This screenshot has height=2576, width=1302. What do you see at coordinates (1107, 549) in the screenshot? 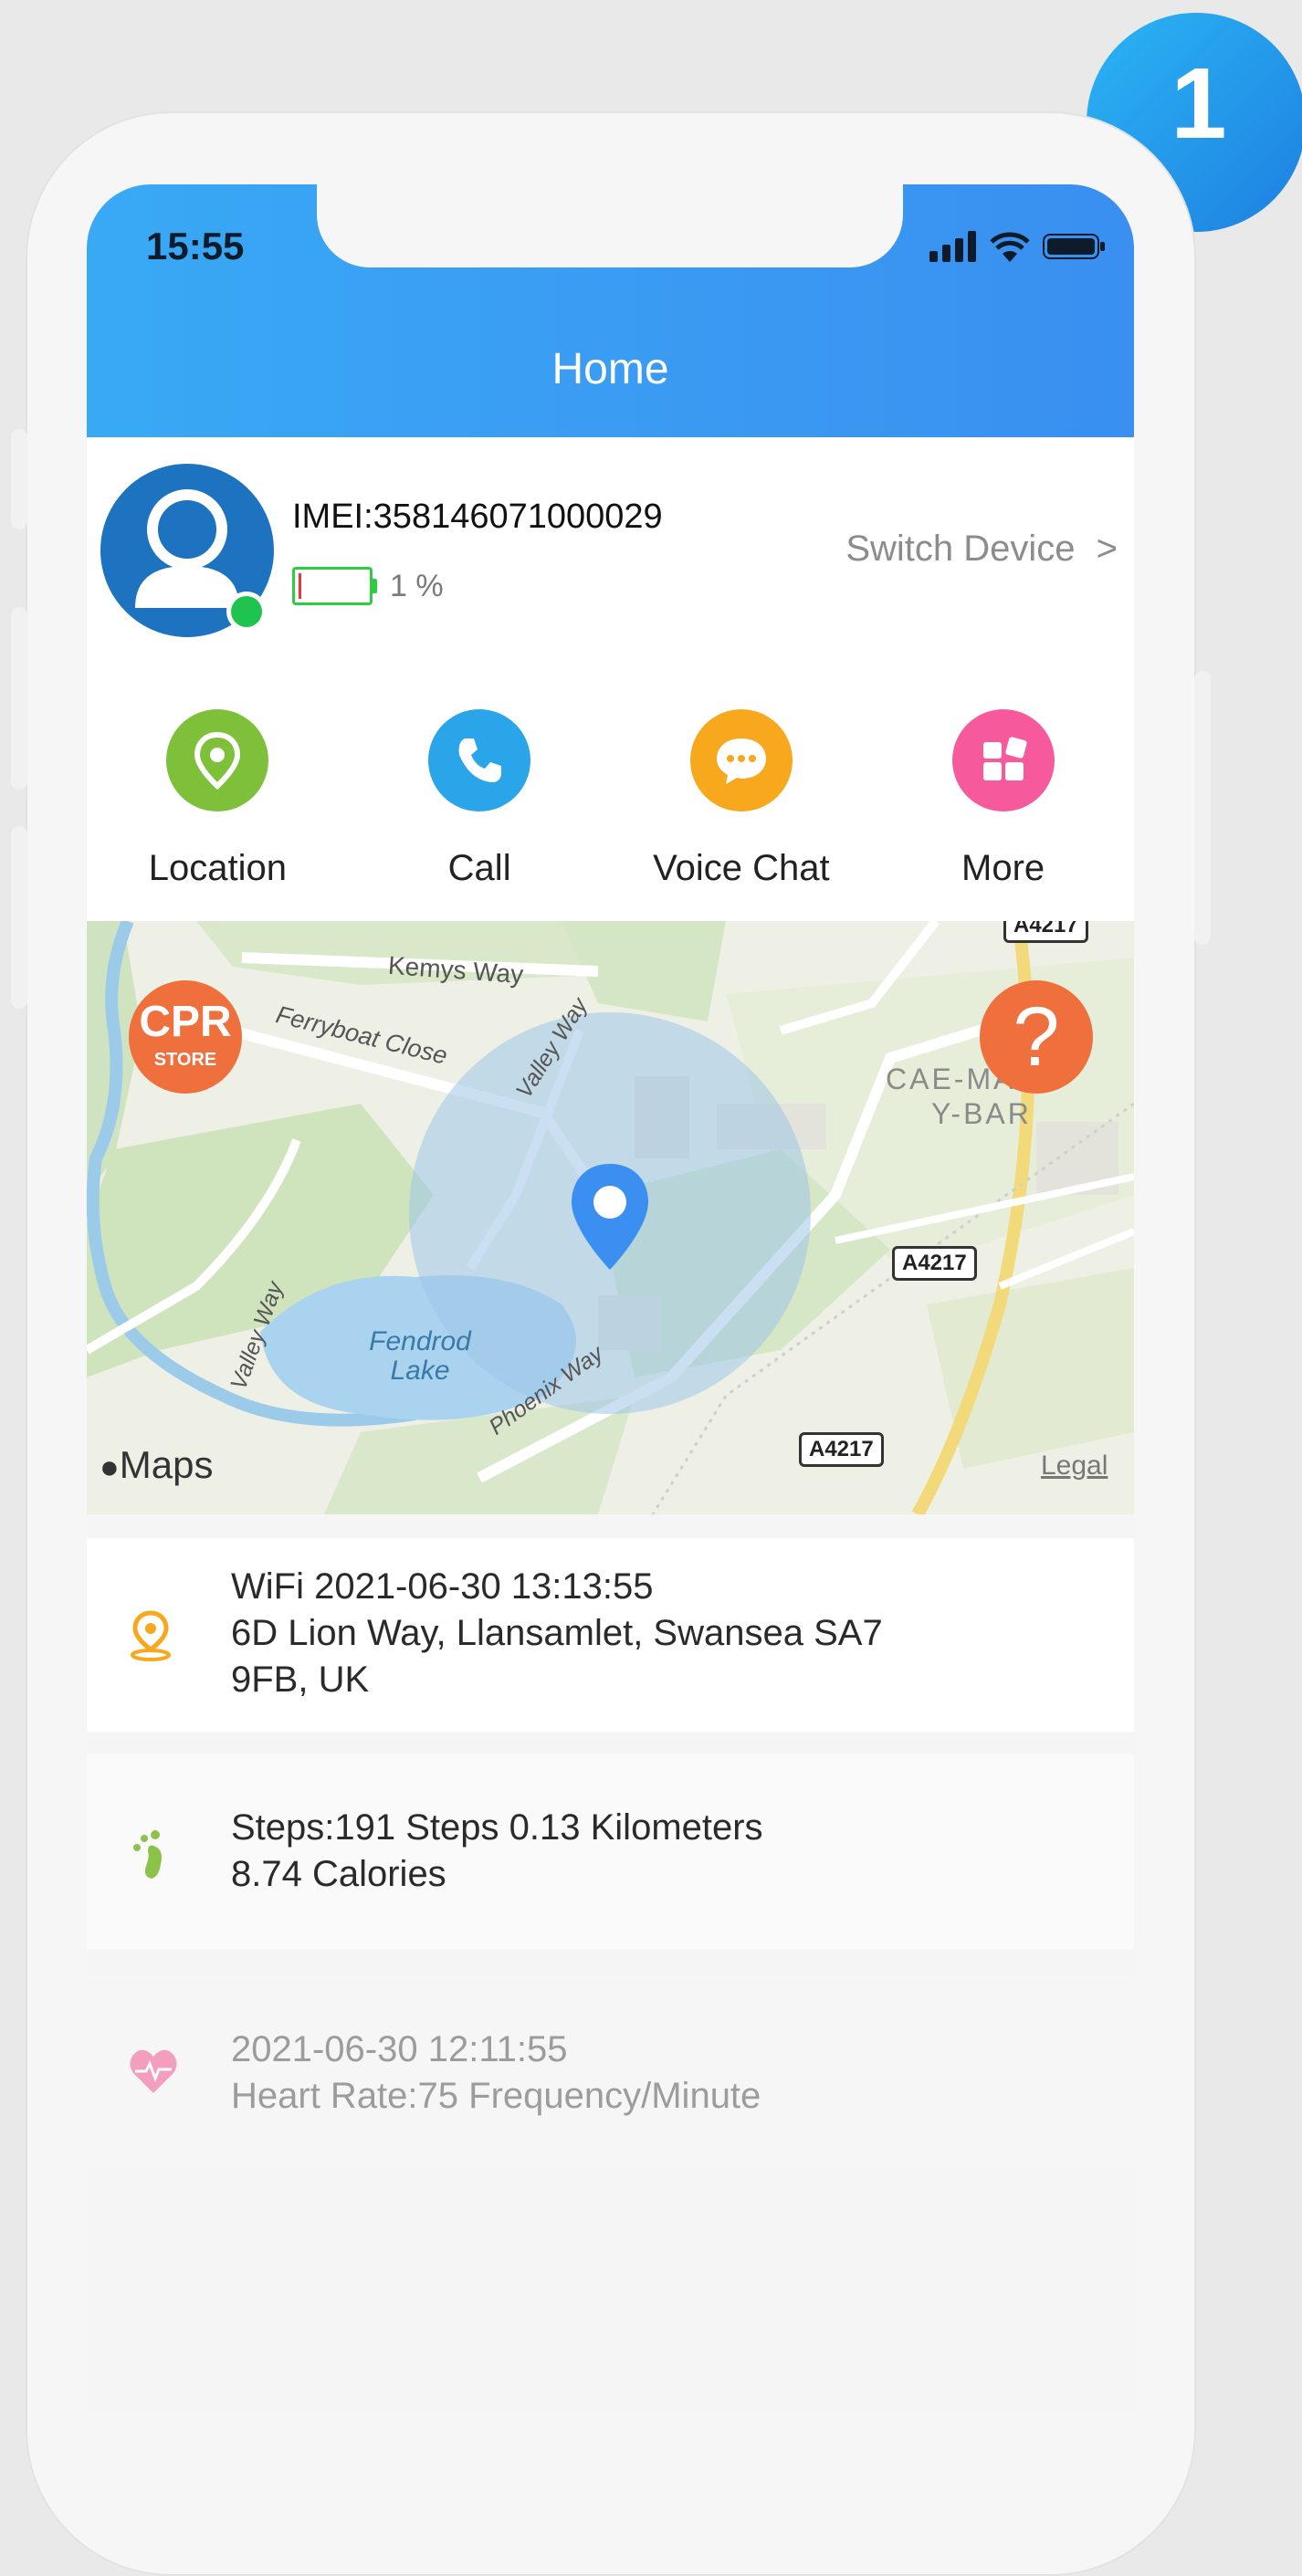
I see `chevron-right-icon: >` at bounding box center [1107, 549].